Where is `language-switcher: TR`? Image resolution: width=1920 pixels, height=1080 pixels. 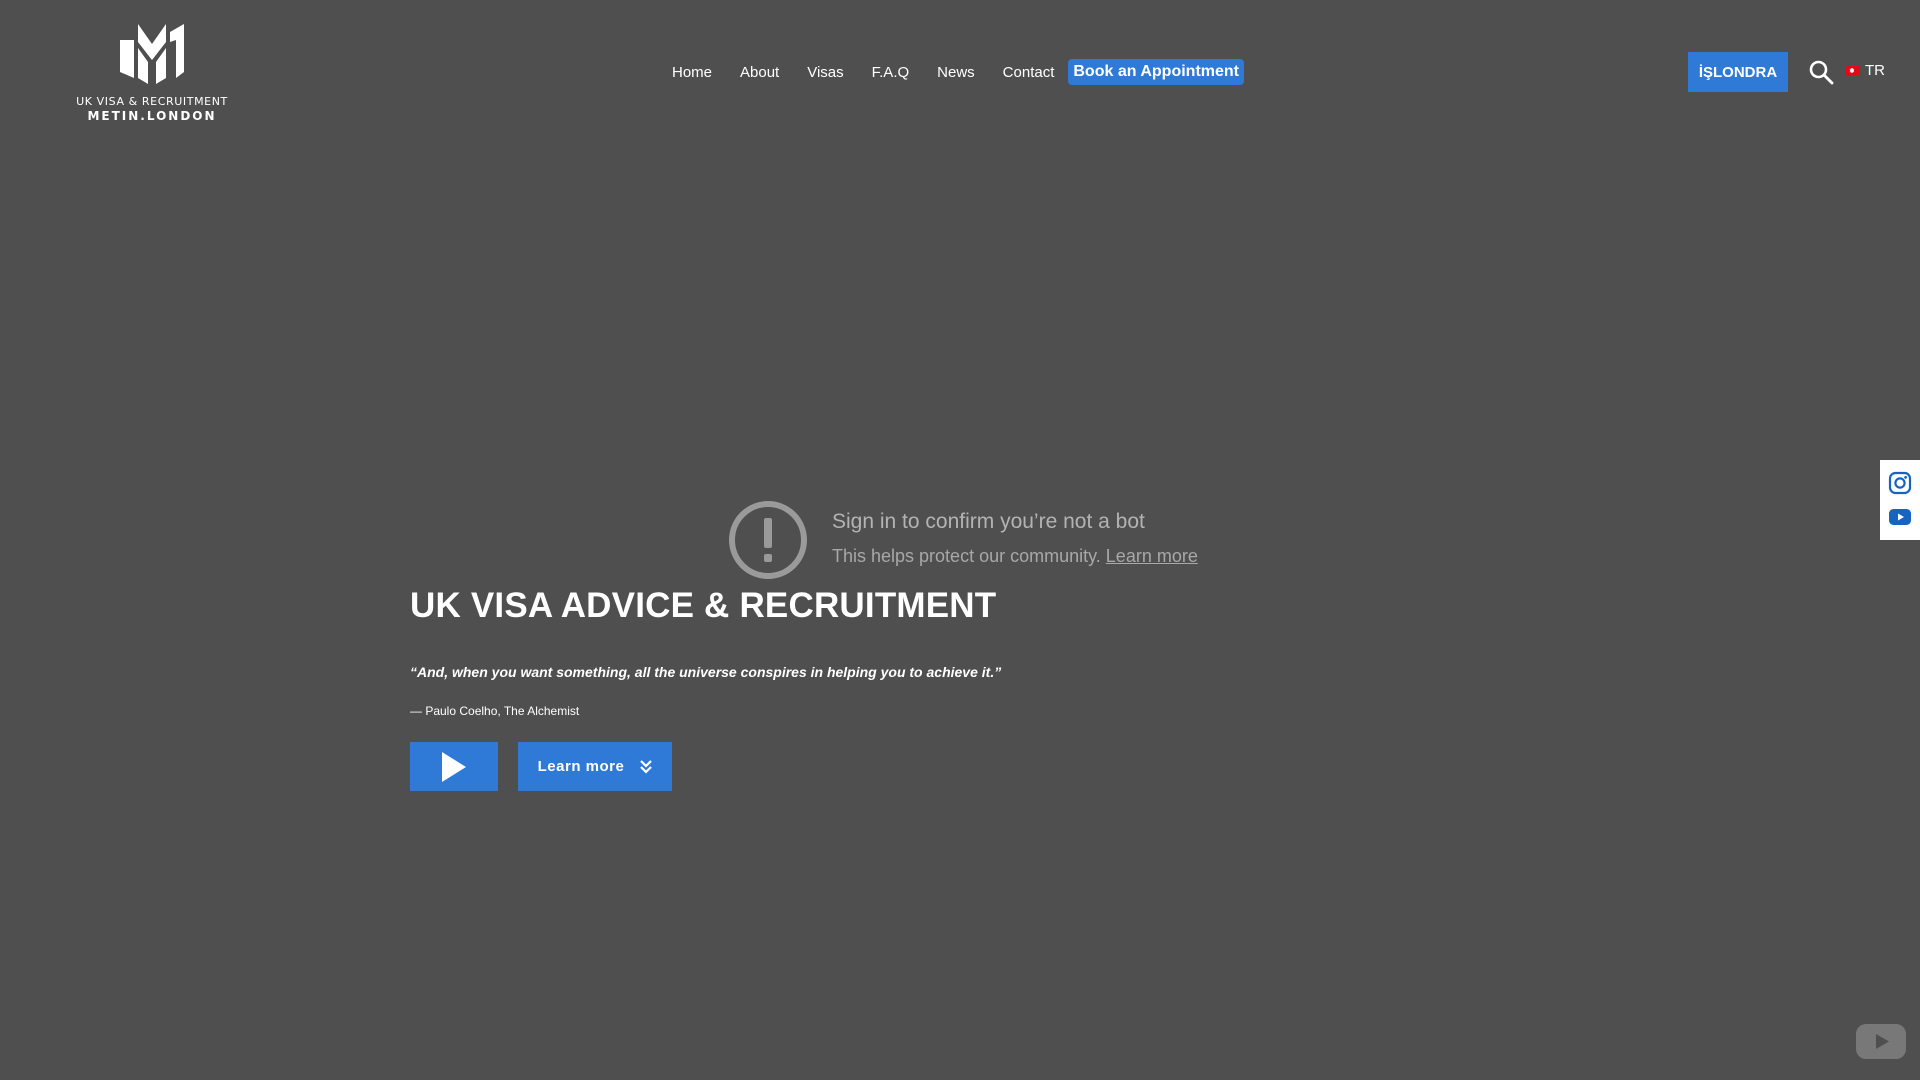
language-switcher: TR is located at coordinates (1865, 70).